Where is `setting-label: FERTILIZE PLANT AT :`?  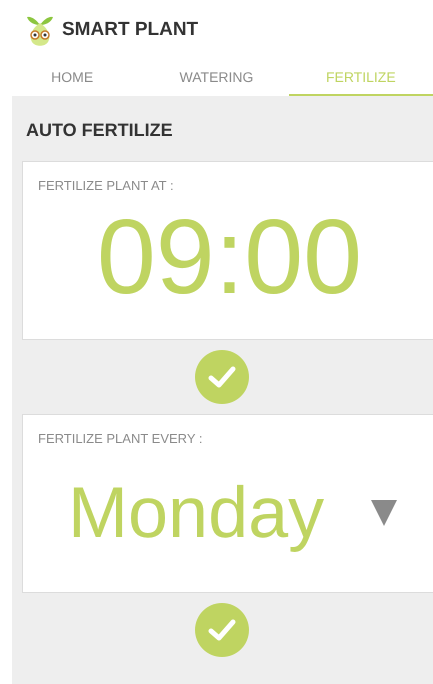
setting-label: FERTILIZE PLANT AT : is located at coordinates (106, 186).